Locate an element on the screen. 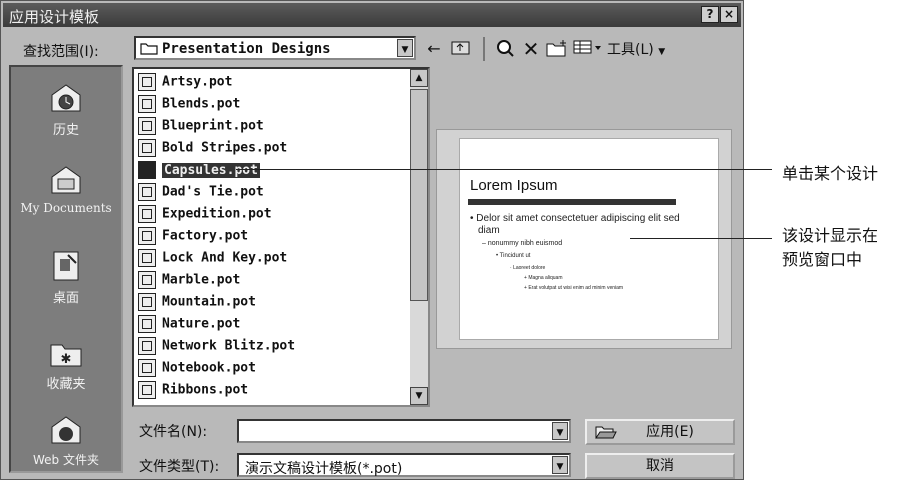 The height and width of the screenshot is (487, 916). favorites-icon: ✱ is located at coordinates (66, 355).